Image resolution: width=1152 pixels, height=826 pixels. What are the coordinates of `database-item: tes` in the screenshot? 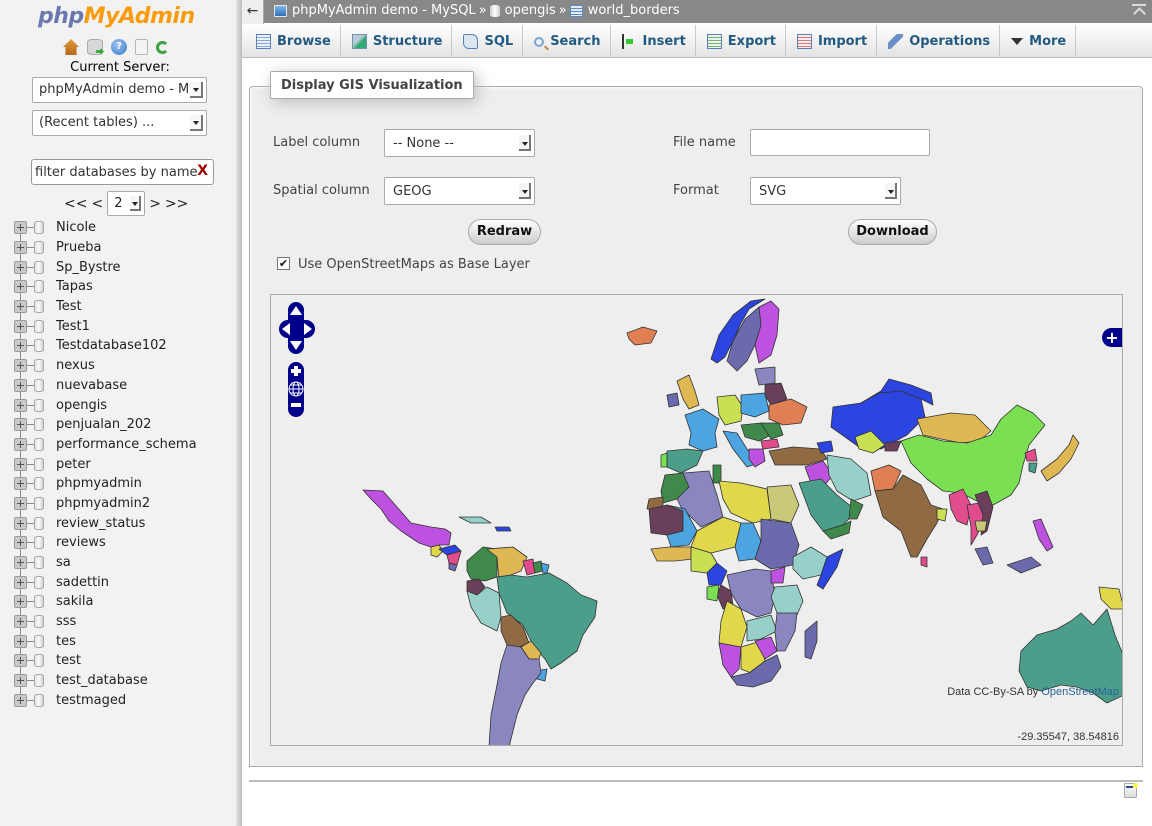 It's located at (125, 641).